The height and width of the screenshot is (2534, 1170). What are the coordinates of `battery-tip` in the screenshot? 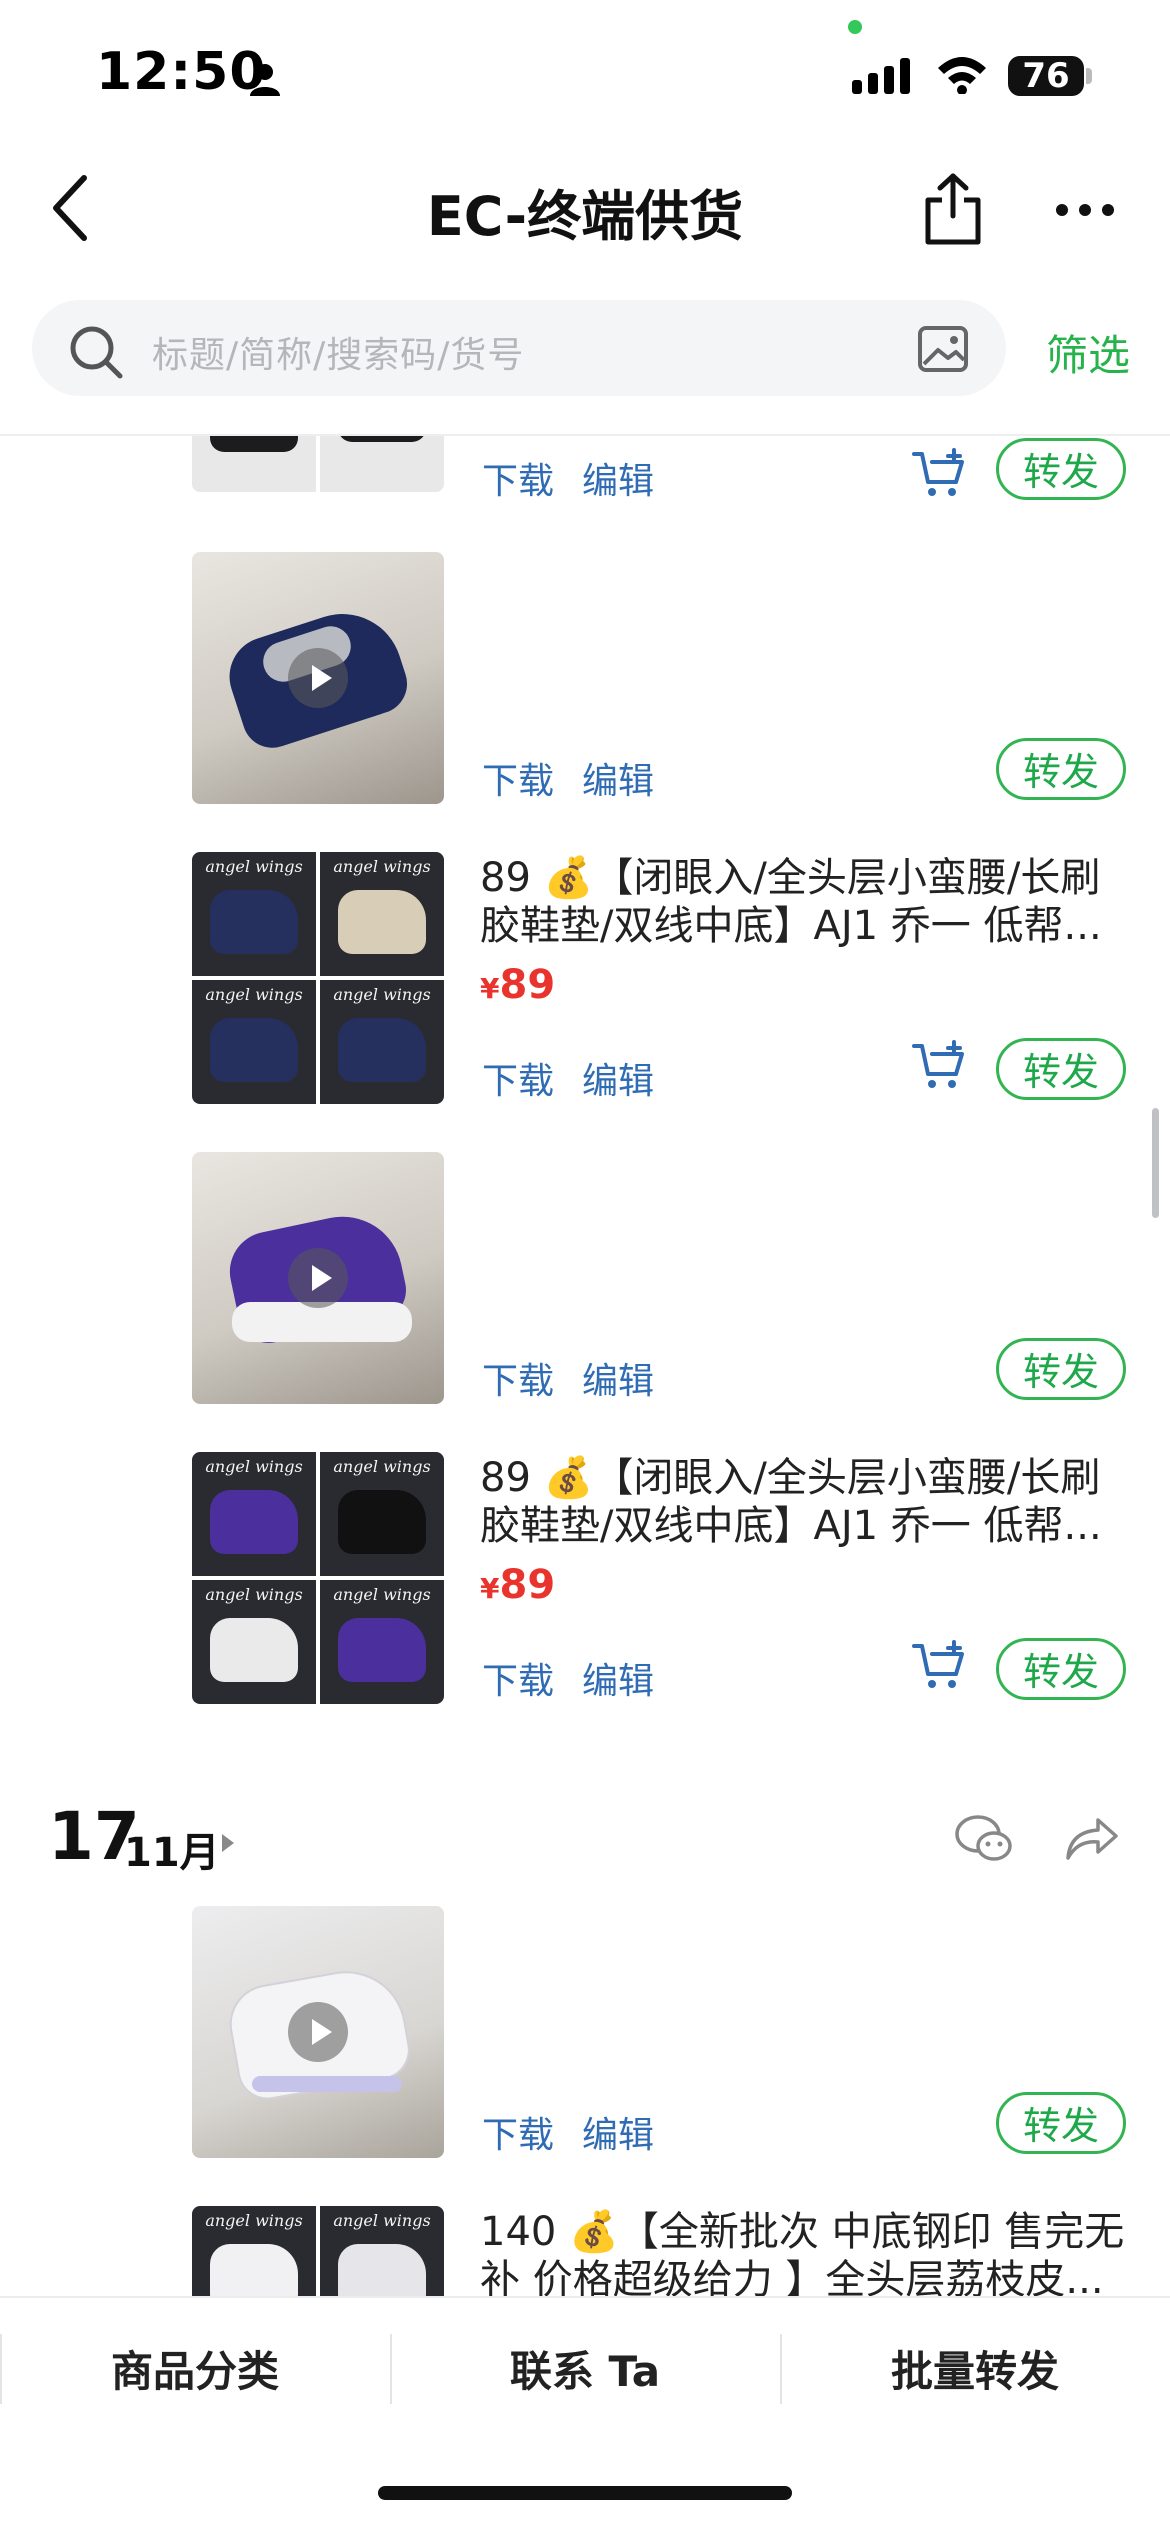 It's located at (1089, 76).